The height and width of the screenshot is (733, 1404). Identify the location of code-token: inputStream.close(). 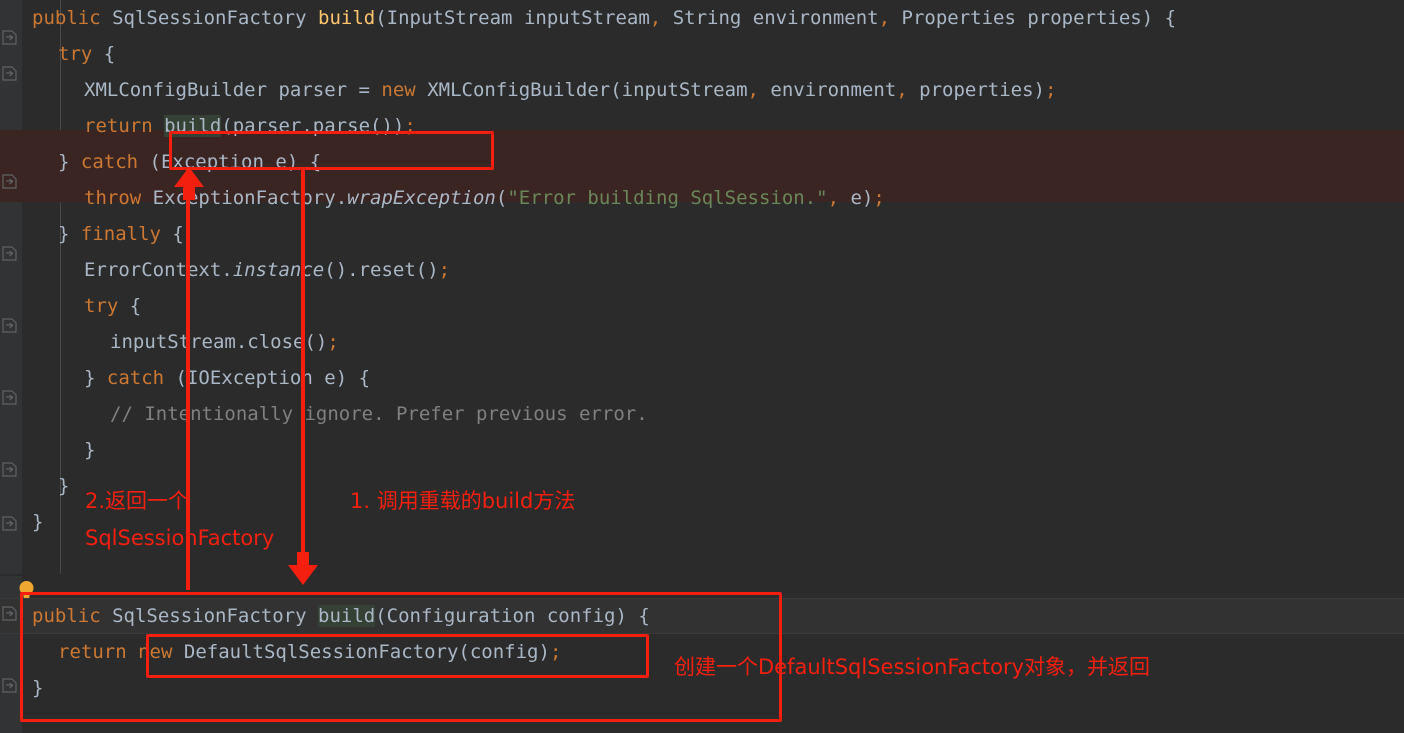
(219, 342).